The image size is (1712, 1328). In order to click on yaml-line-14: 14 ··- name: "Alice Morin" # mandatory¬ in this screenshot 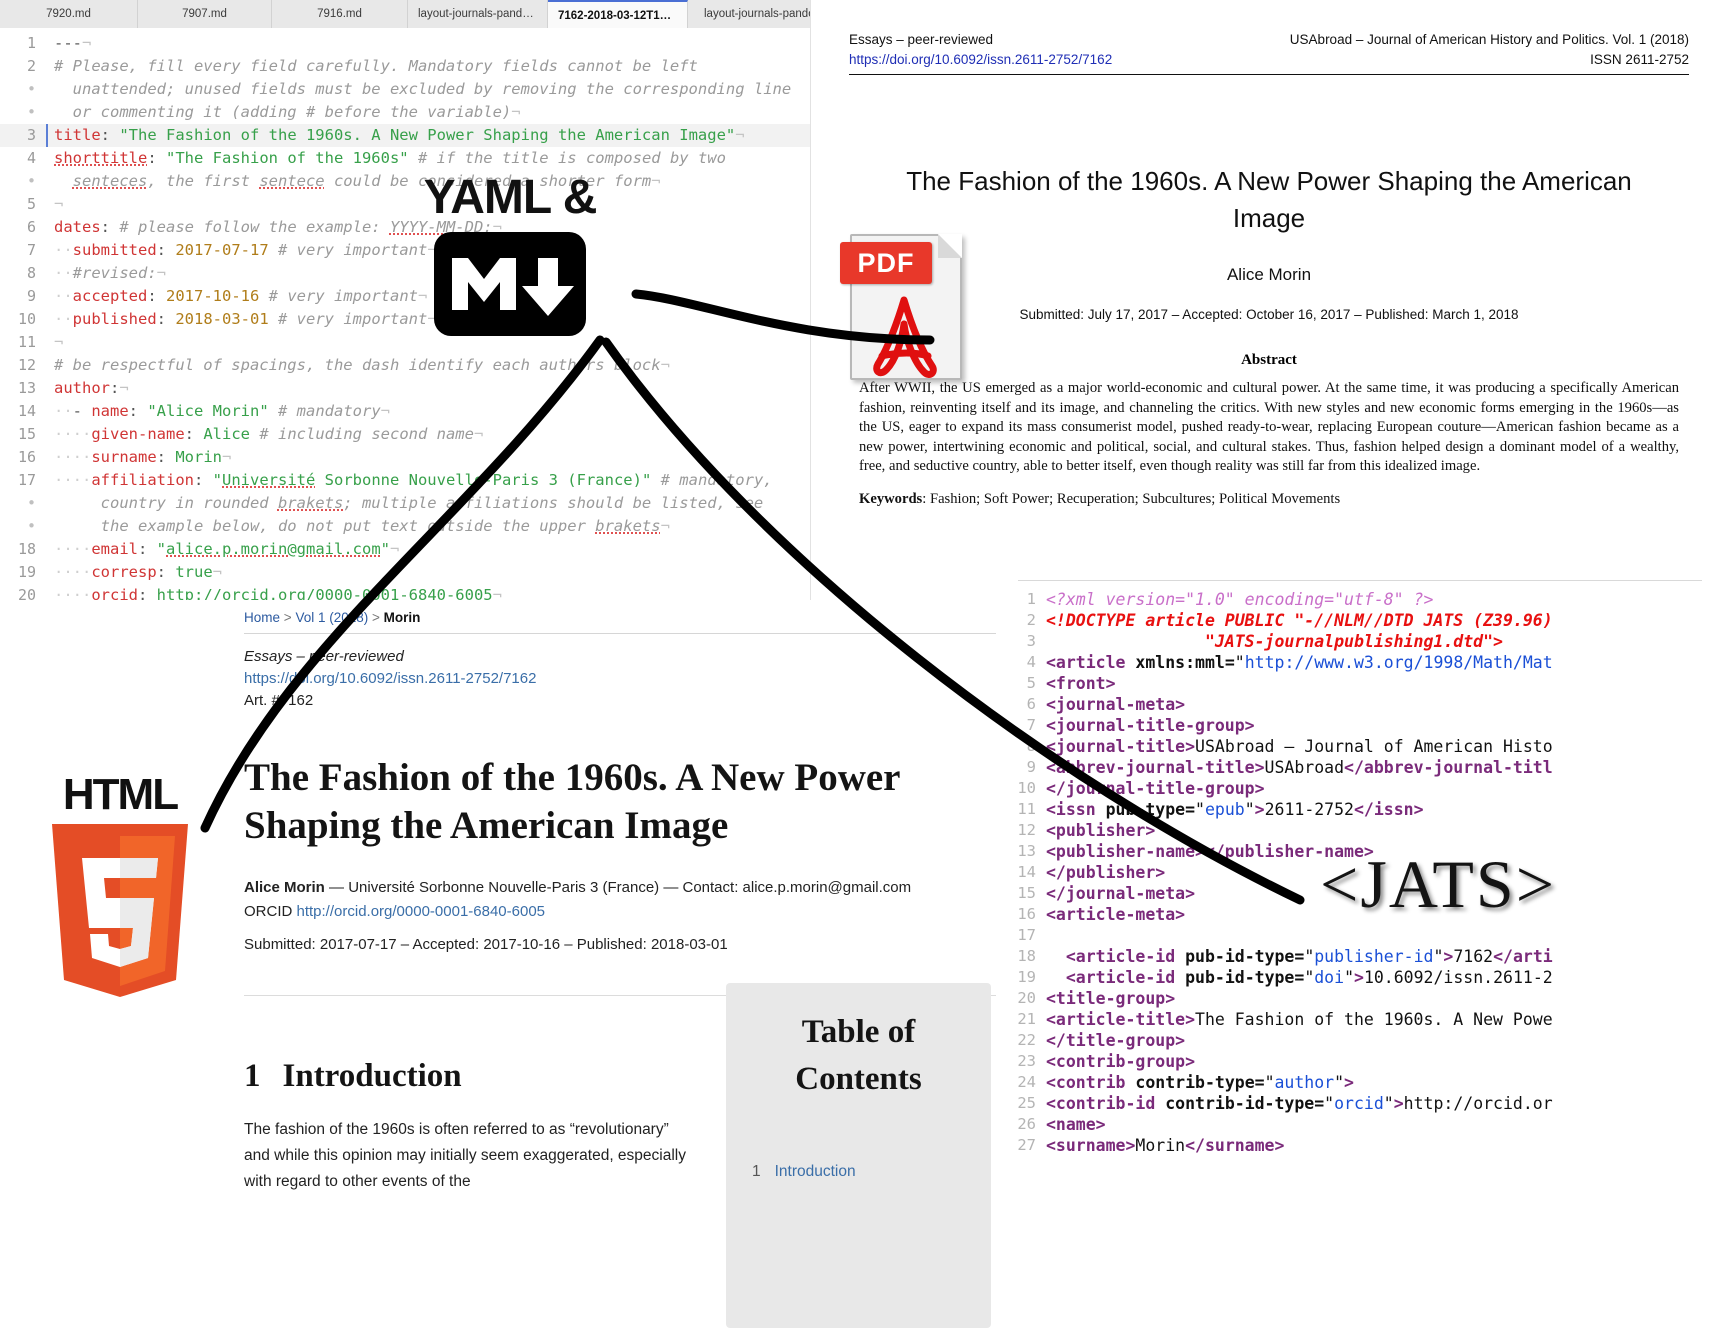, I will do `click(440, 411)`.